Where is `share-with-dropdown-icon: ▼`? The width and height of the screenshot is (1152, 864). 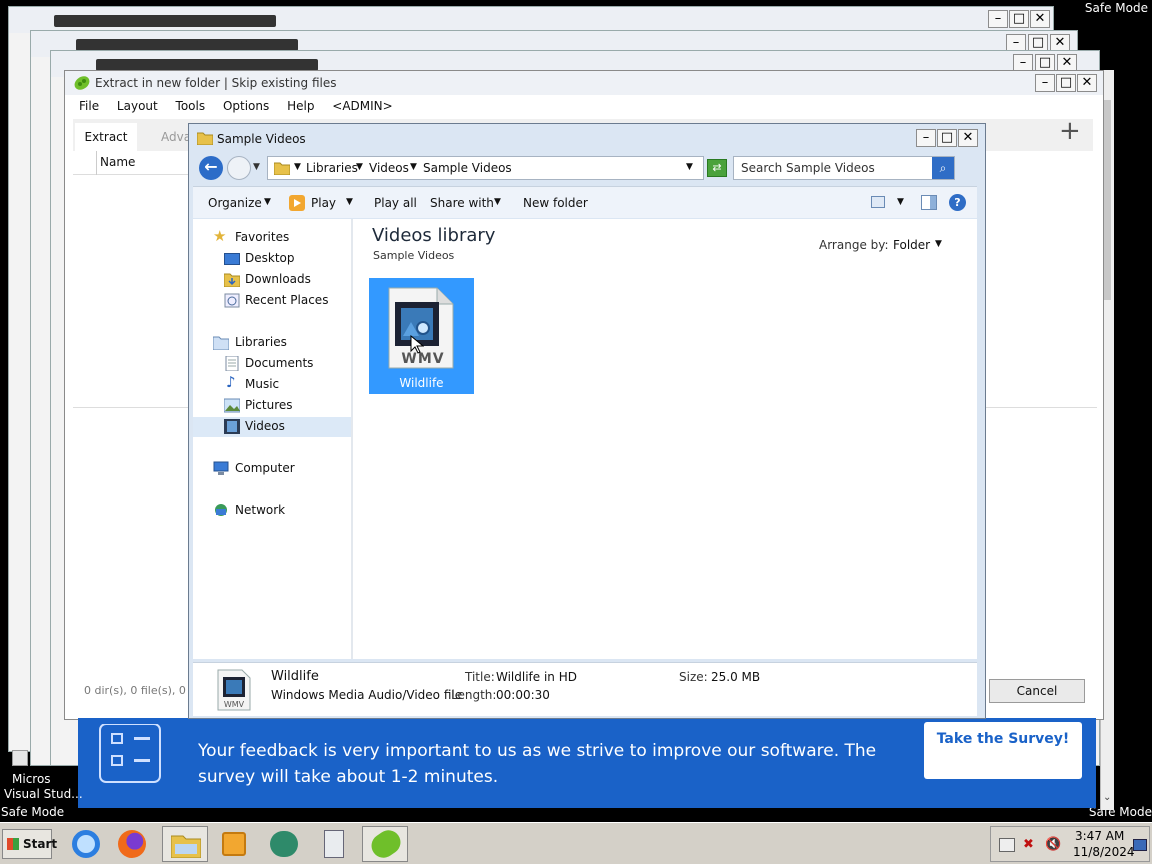 share-with-dropdown-icon: ▼ is located at coordinates (497, 202).